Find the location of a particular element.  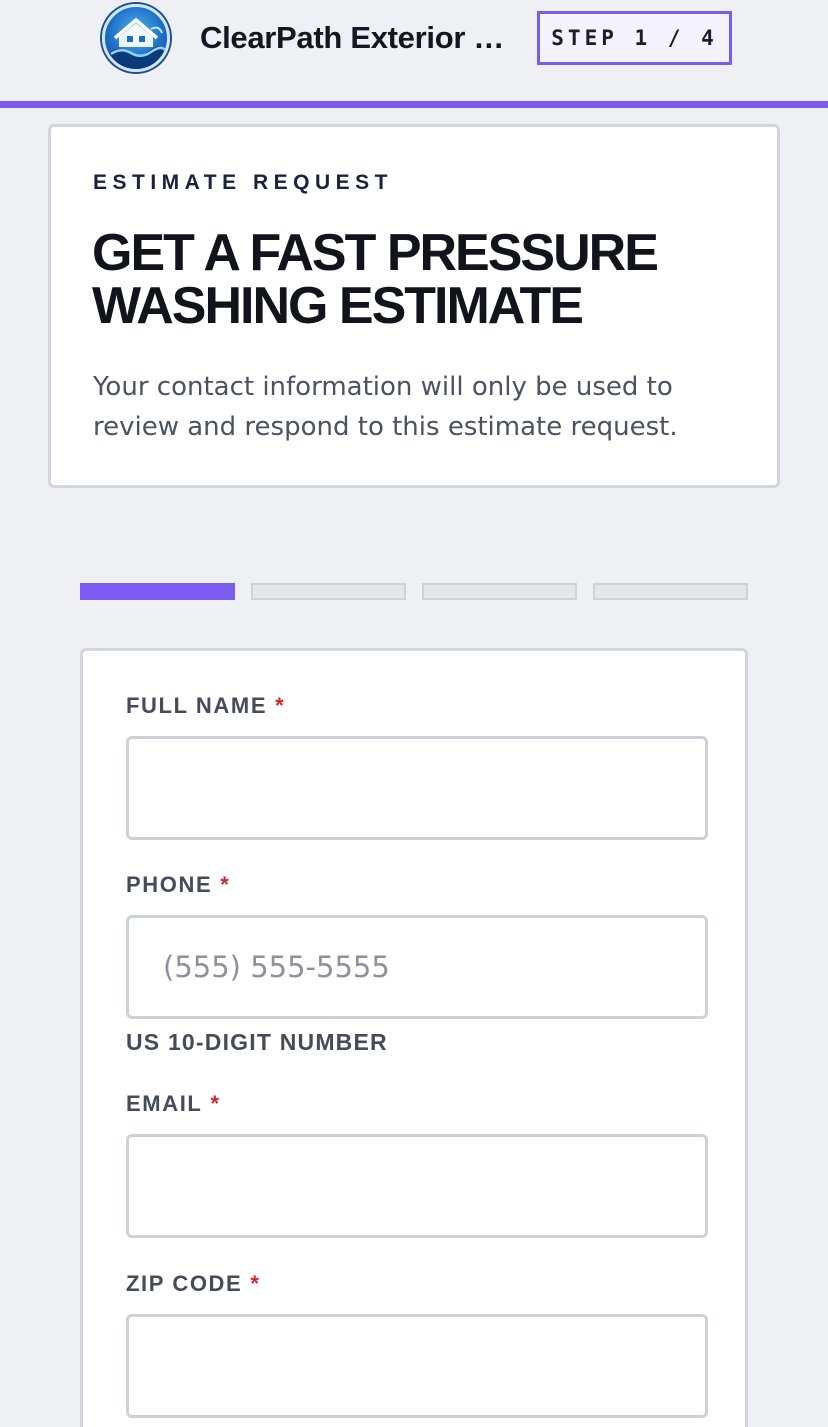

email-label-text: EMAIL is located at coordinates (164, 1103).